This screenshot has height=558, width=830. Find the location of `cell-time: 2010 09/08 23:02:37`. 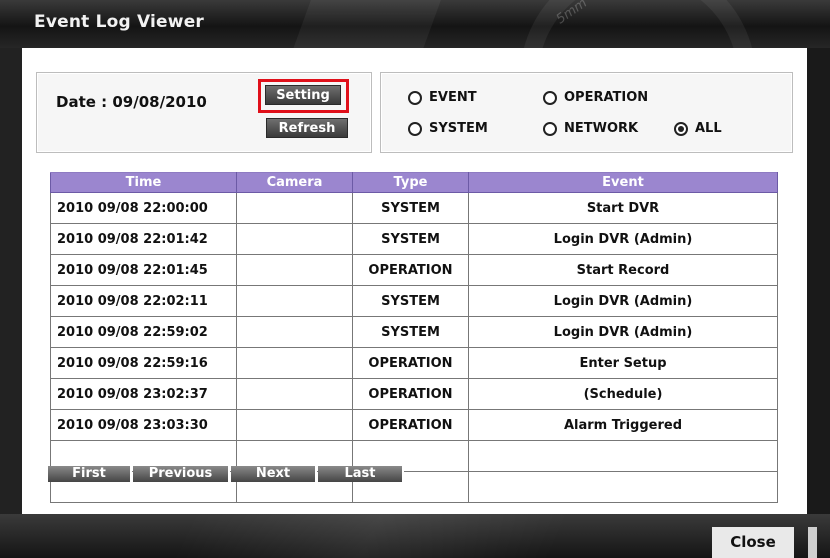

cell-time: 2010 09/08 23:02:37 is located at coordinates (143, 394).